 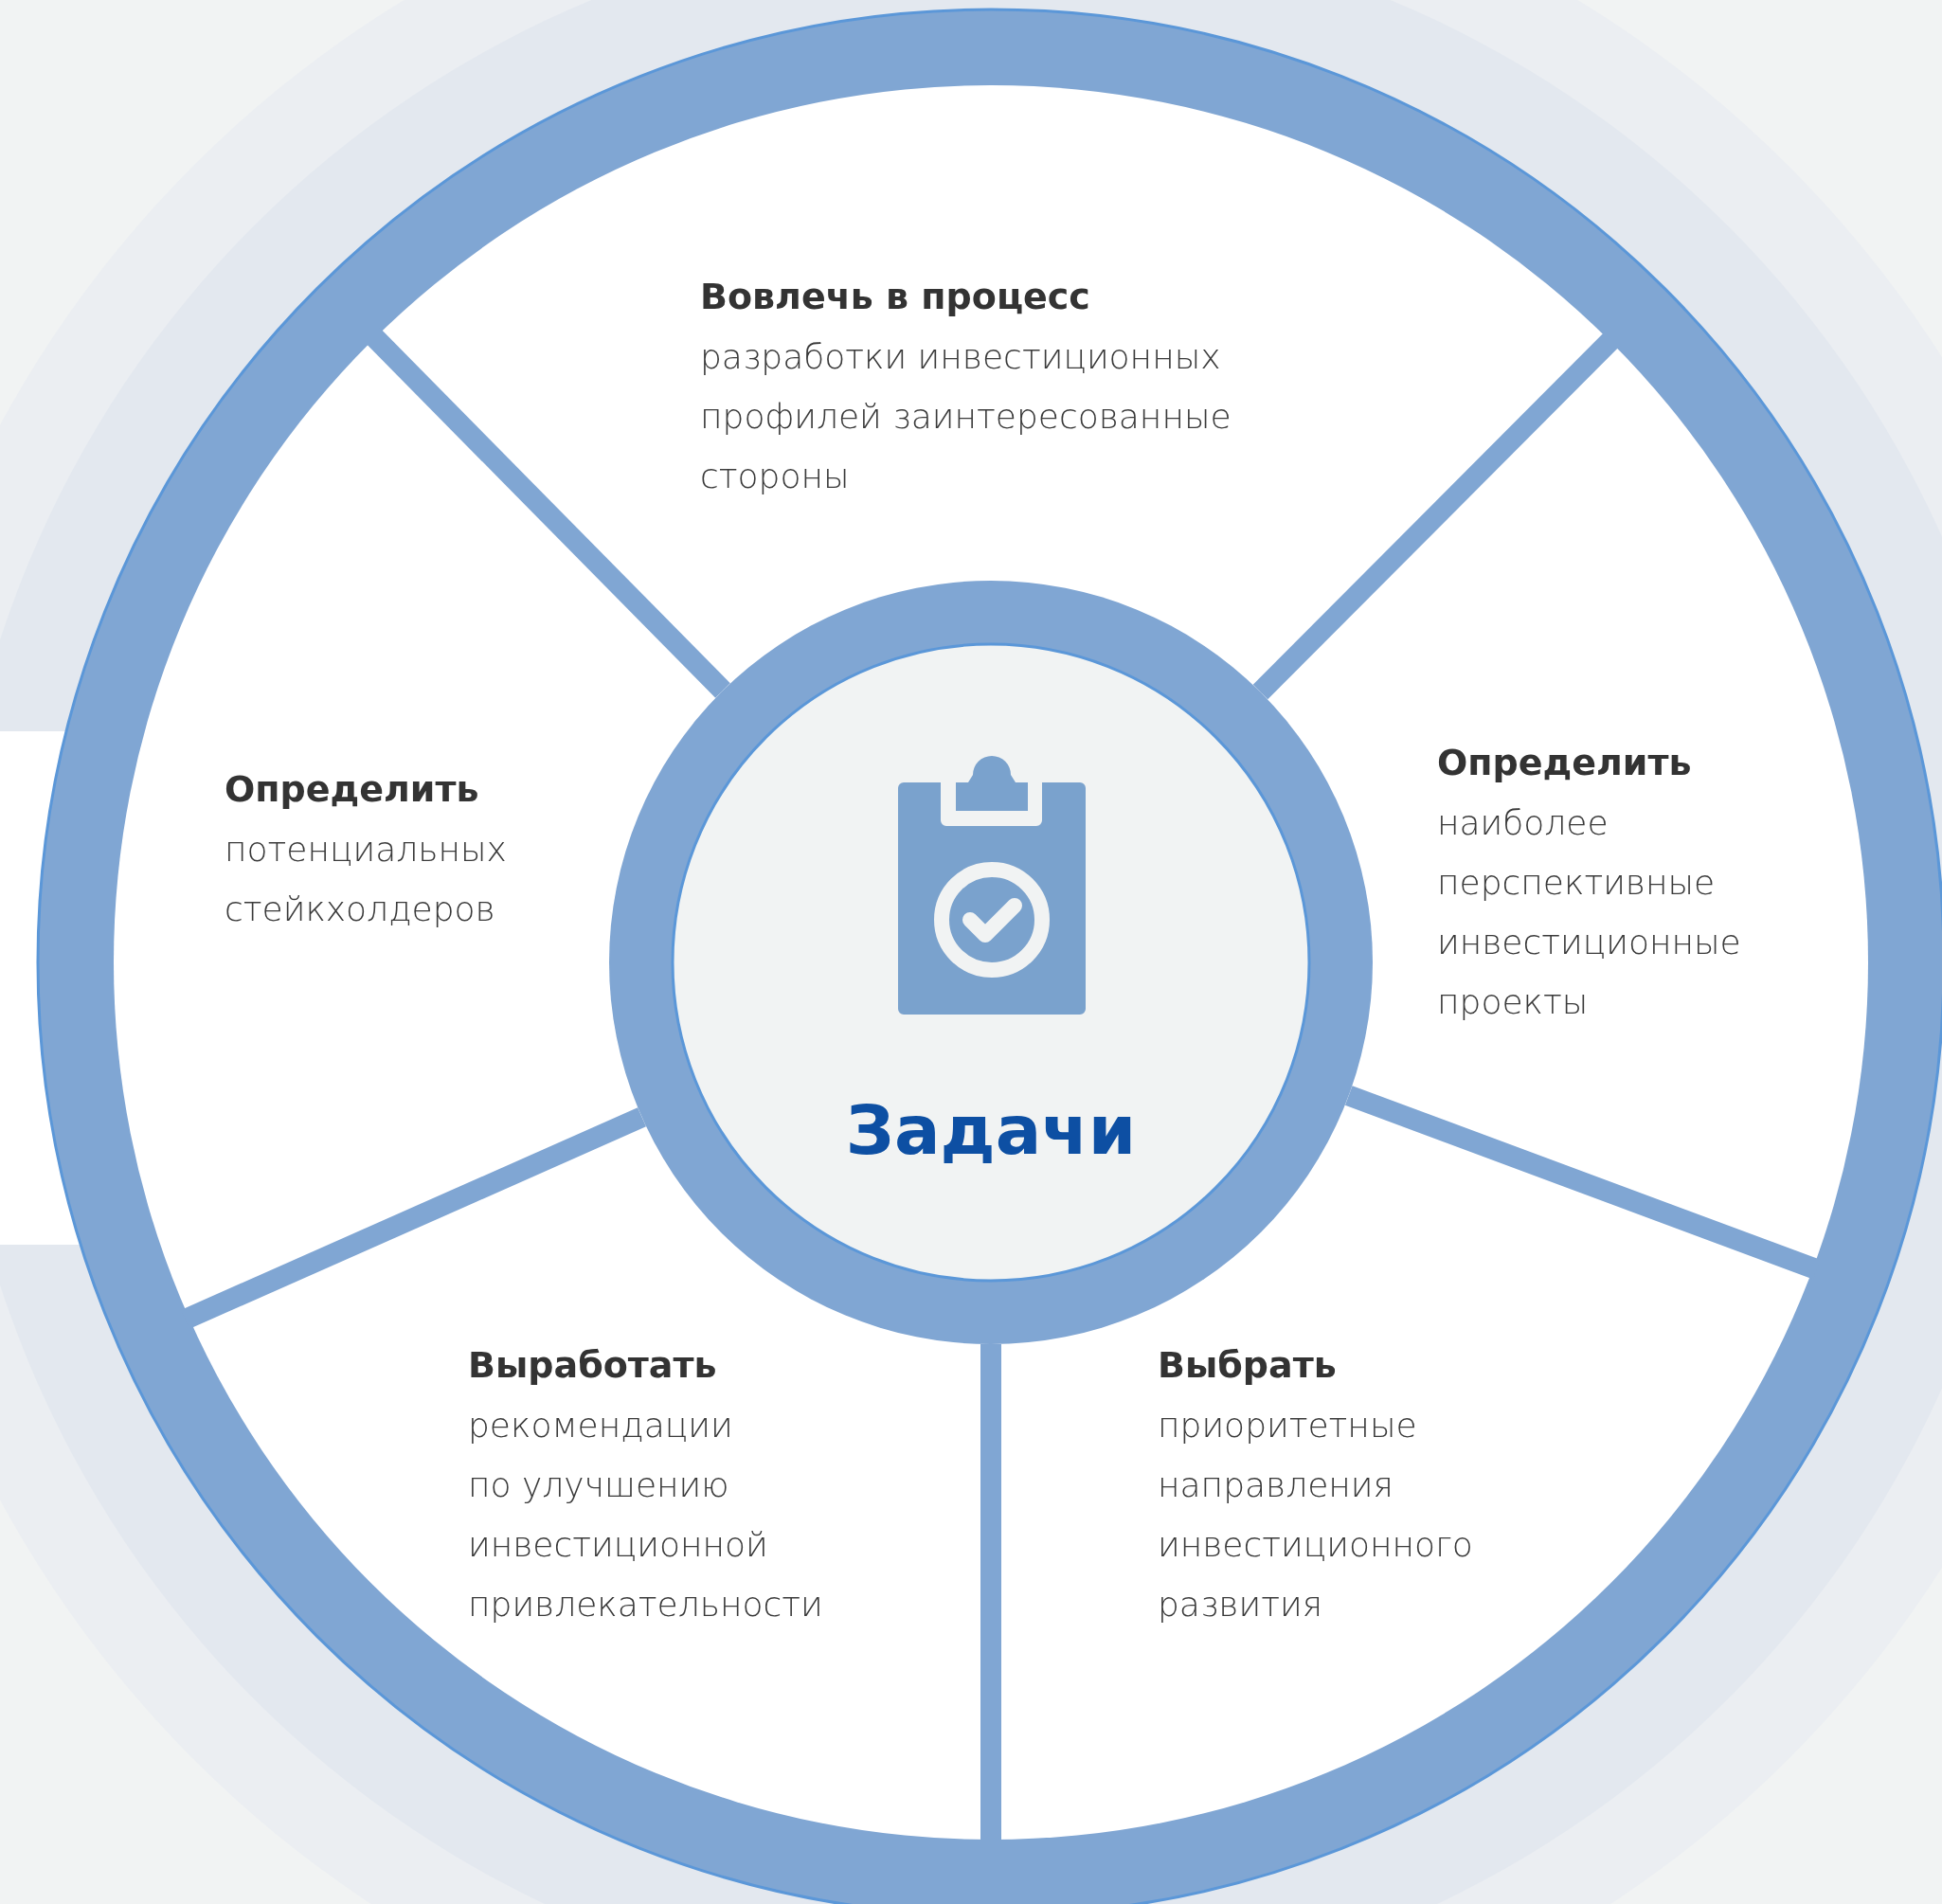 What do you see at coordinates (593, 1365) in the screenshot?
I see `segment-title: Выработать` at bounding box center [593, 1365].